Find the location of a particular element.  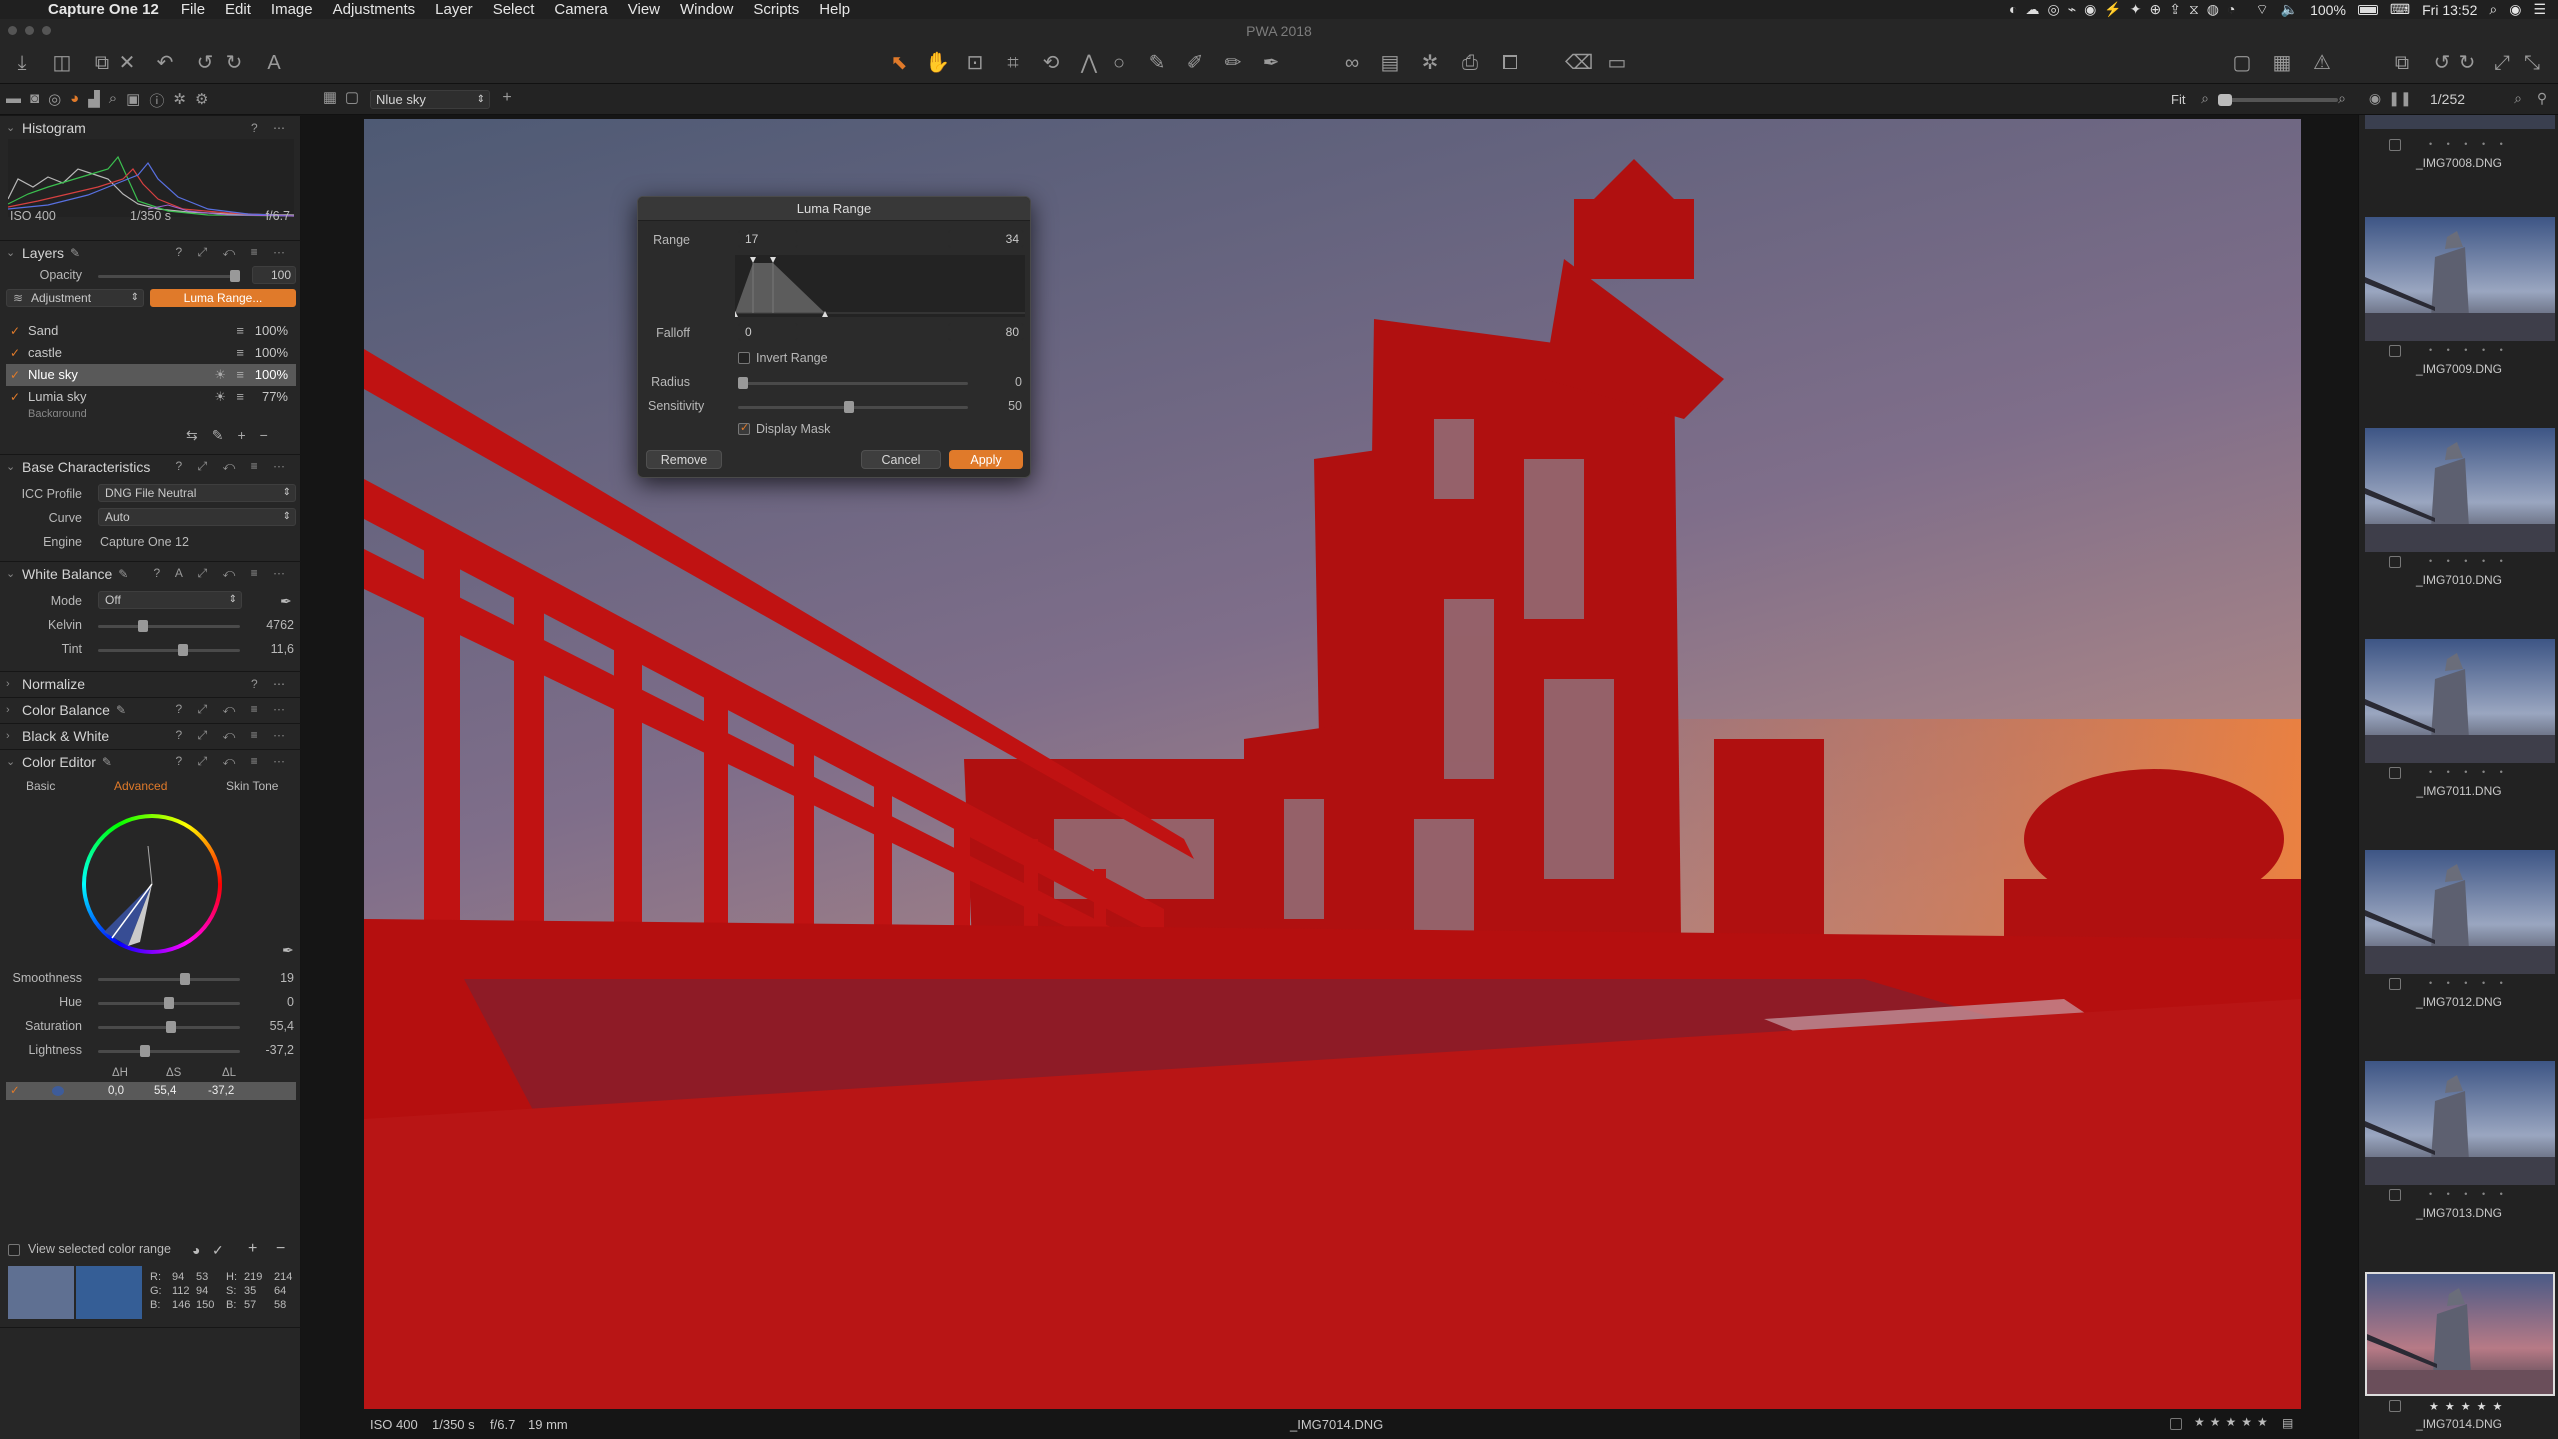

kelvin-value: 4762 is located at coordinates (280, 625).